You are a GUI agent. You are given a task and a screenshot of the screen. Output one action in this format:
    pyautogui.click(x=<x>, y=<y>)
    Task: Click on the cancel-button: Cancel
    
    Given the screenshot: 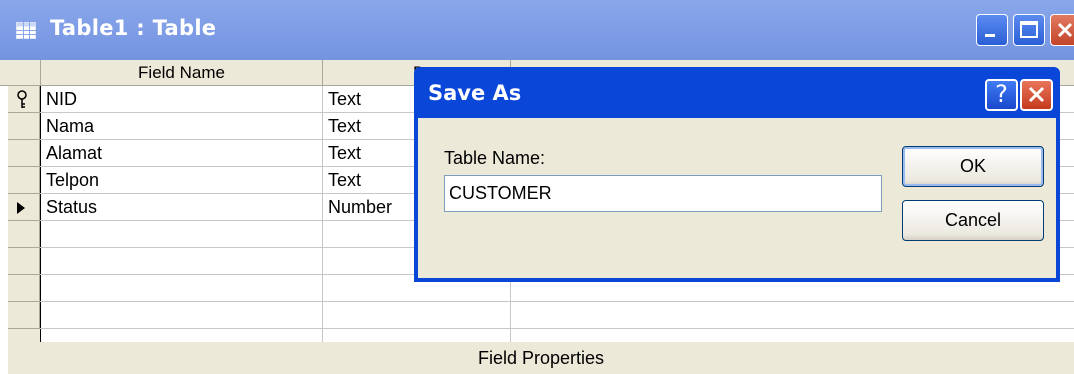 What is the action you would take?
    pyautogui.click(x=973, y=220)
    